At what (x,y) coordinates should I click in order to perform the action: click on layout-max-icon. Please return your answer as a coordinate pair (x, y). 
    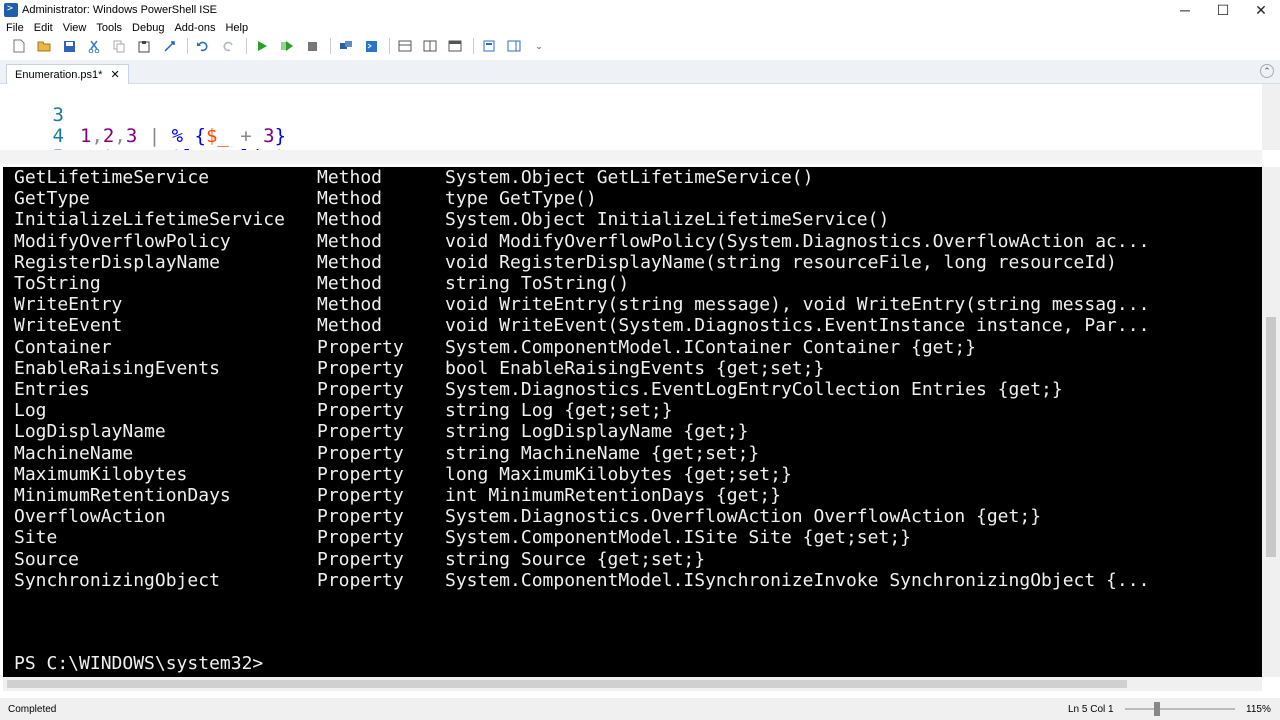
    Looking at the image, I should click on (455, 46).